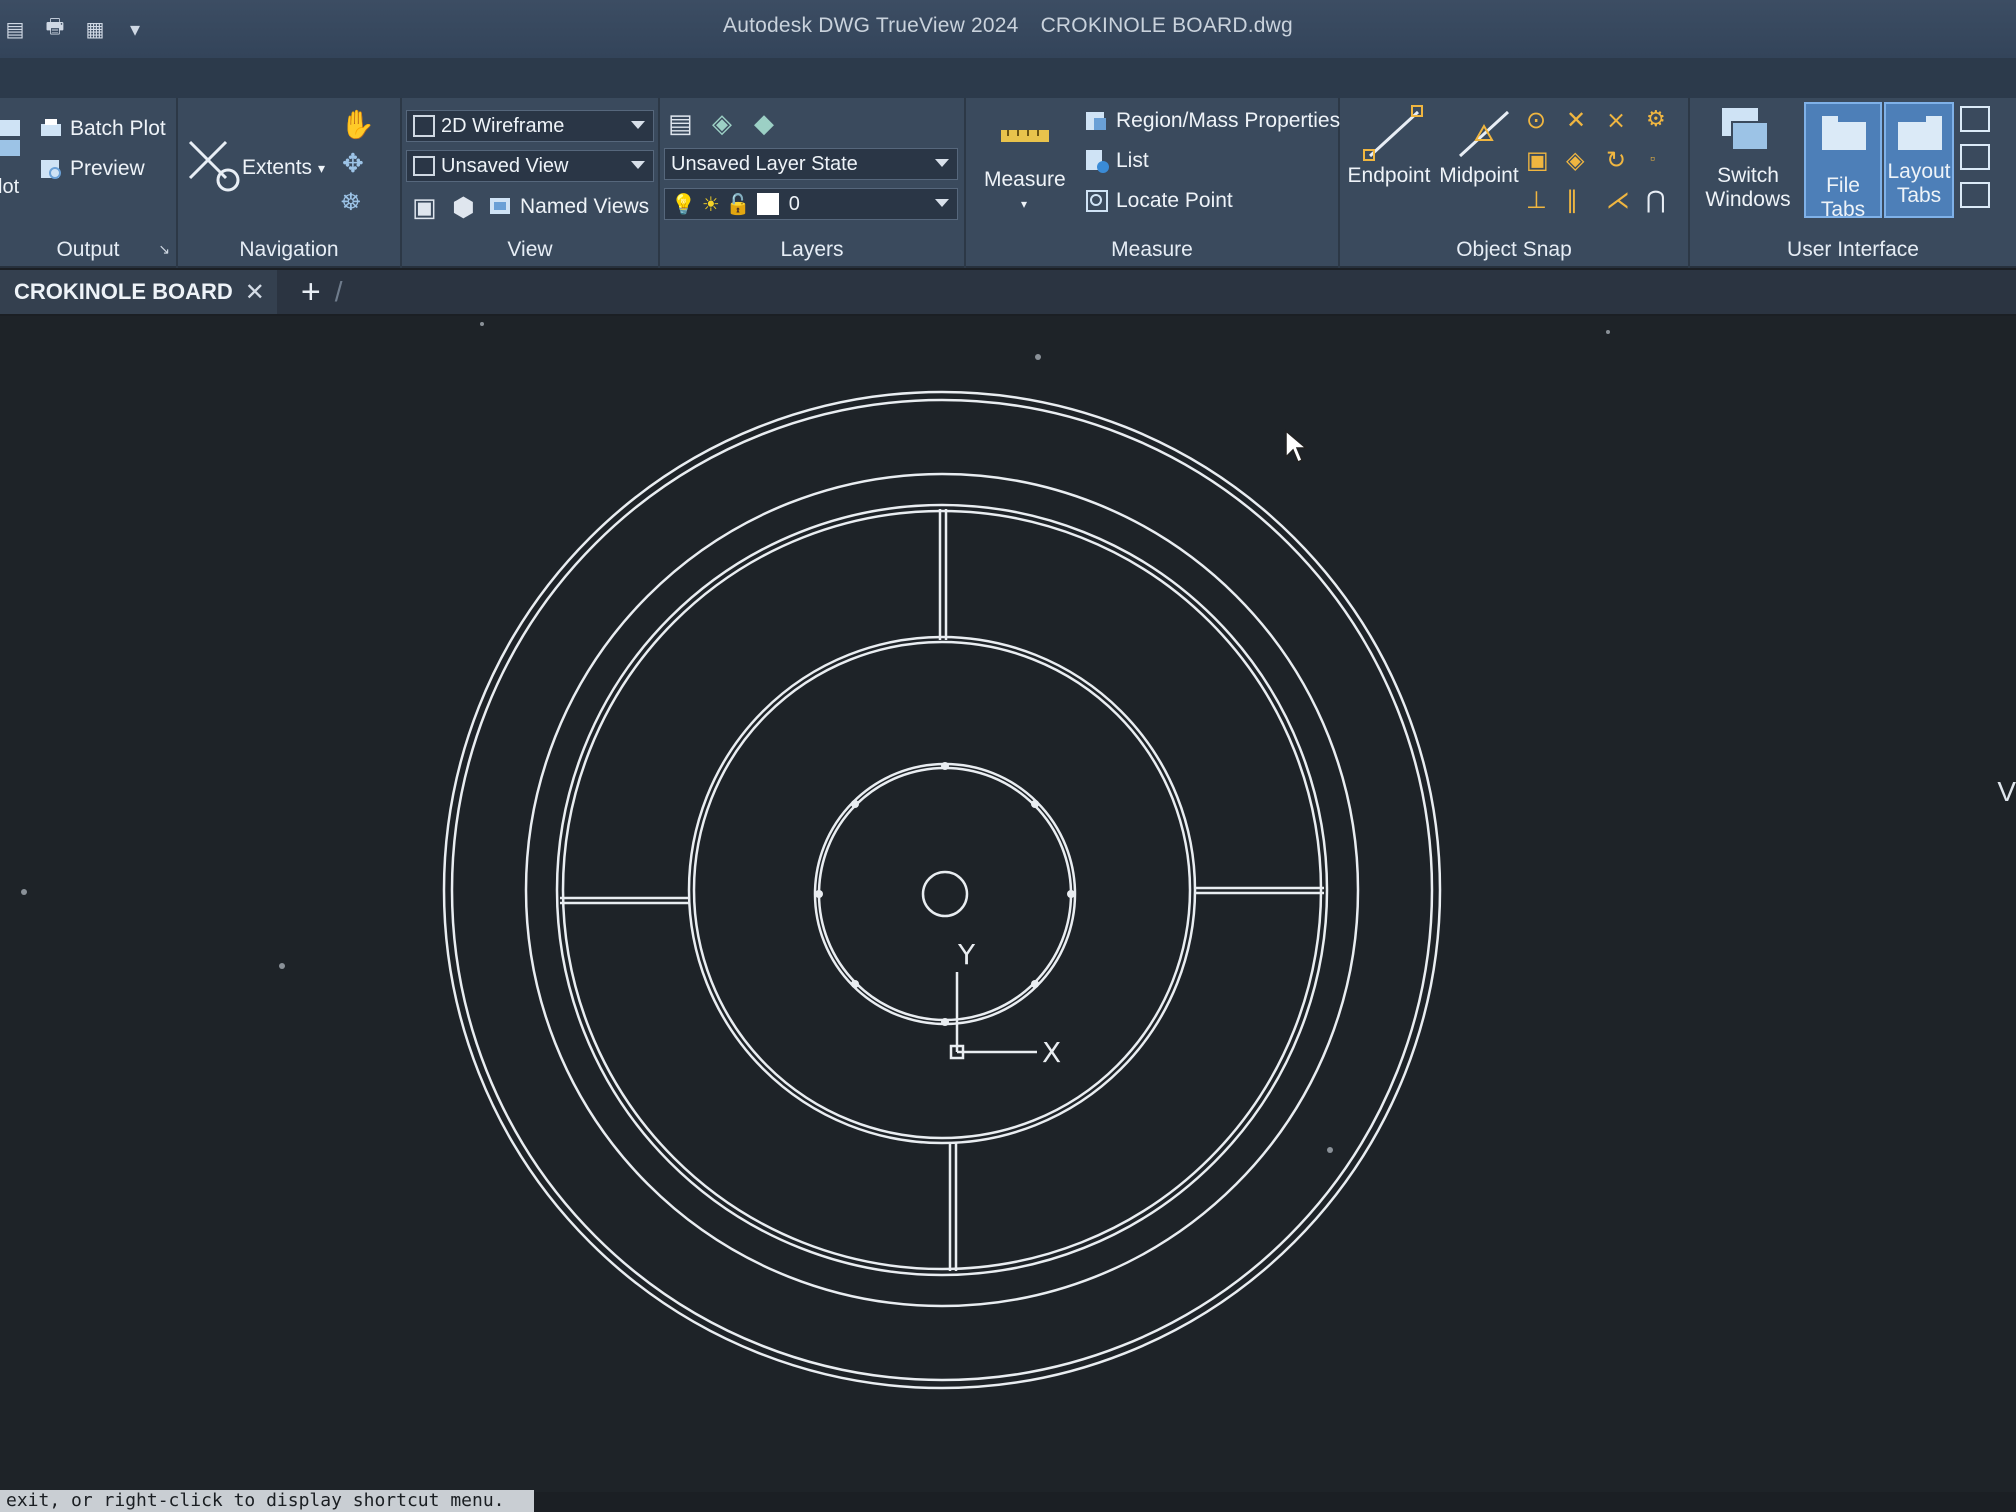 The width and height of the screenshot is (2016, 1512). What do you see at coordinates (424, 126) in the screenshot?
I see `visual-style-icon` at bounding box center [424, 126].